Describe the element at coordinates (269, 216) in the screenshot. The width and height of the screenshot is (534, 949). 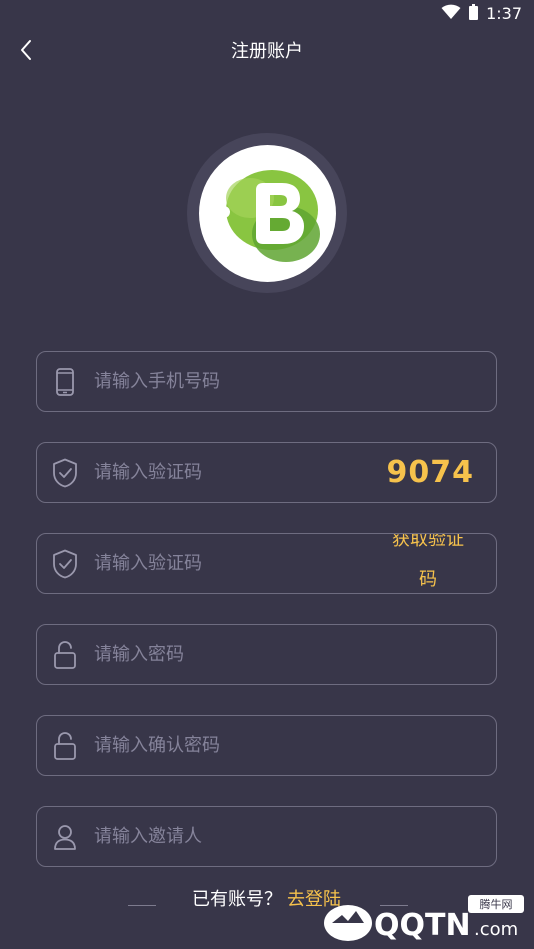
I see `logo-b-icon` at that location.